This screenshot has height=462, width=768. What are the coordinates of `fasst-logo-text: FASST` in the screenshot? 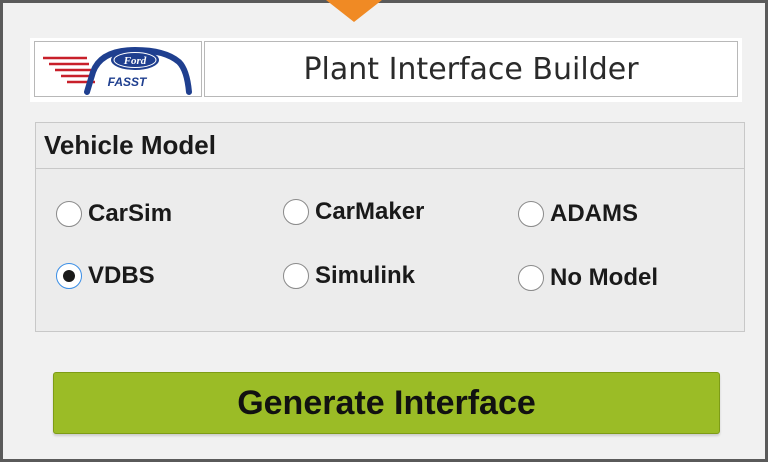 It's located at (128, 82).